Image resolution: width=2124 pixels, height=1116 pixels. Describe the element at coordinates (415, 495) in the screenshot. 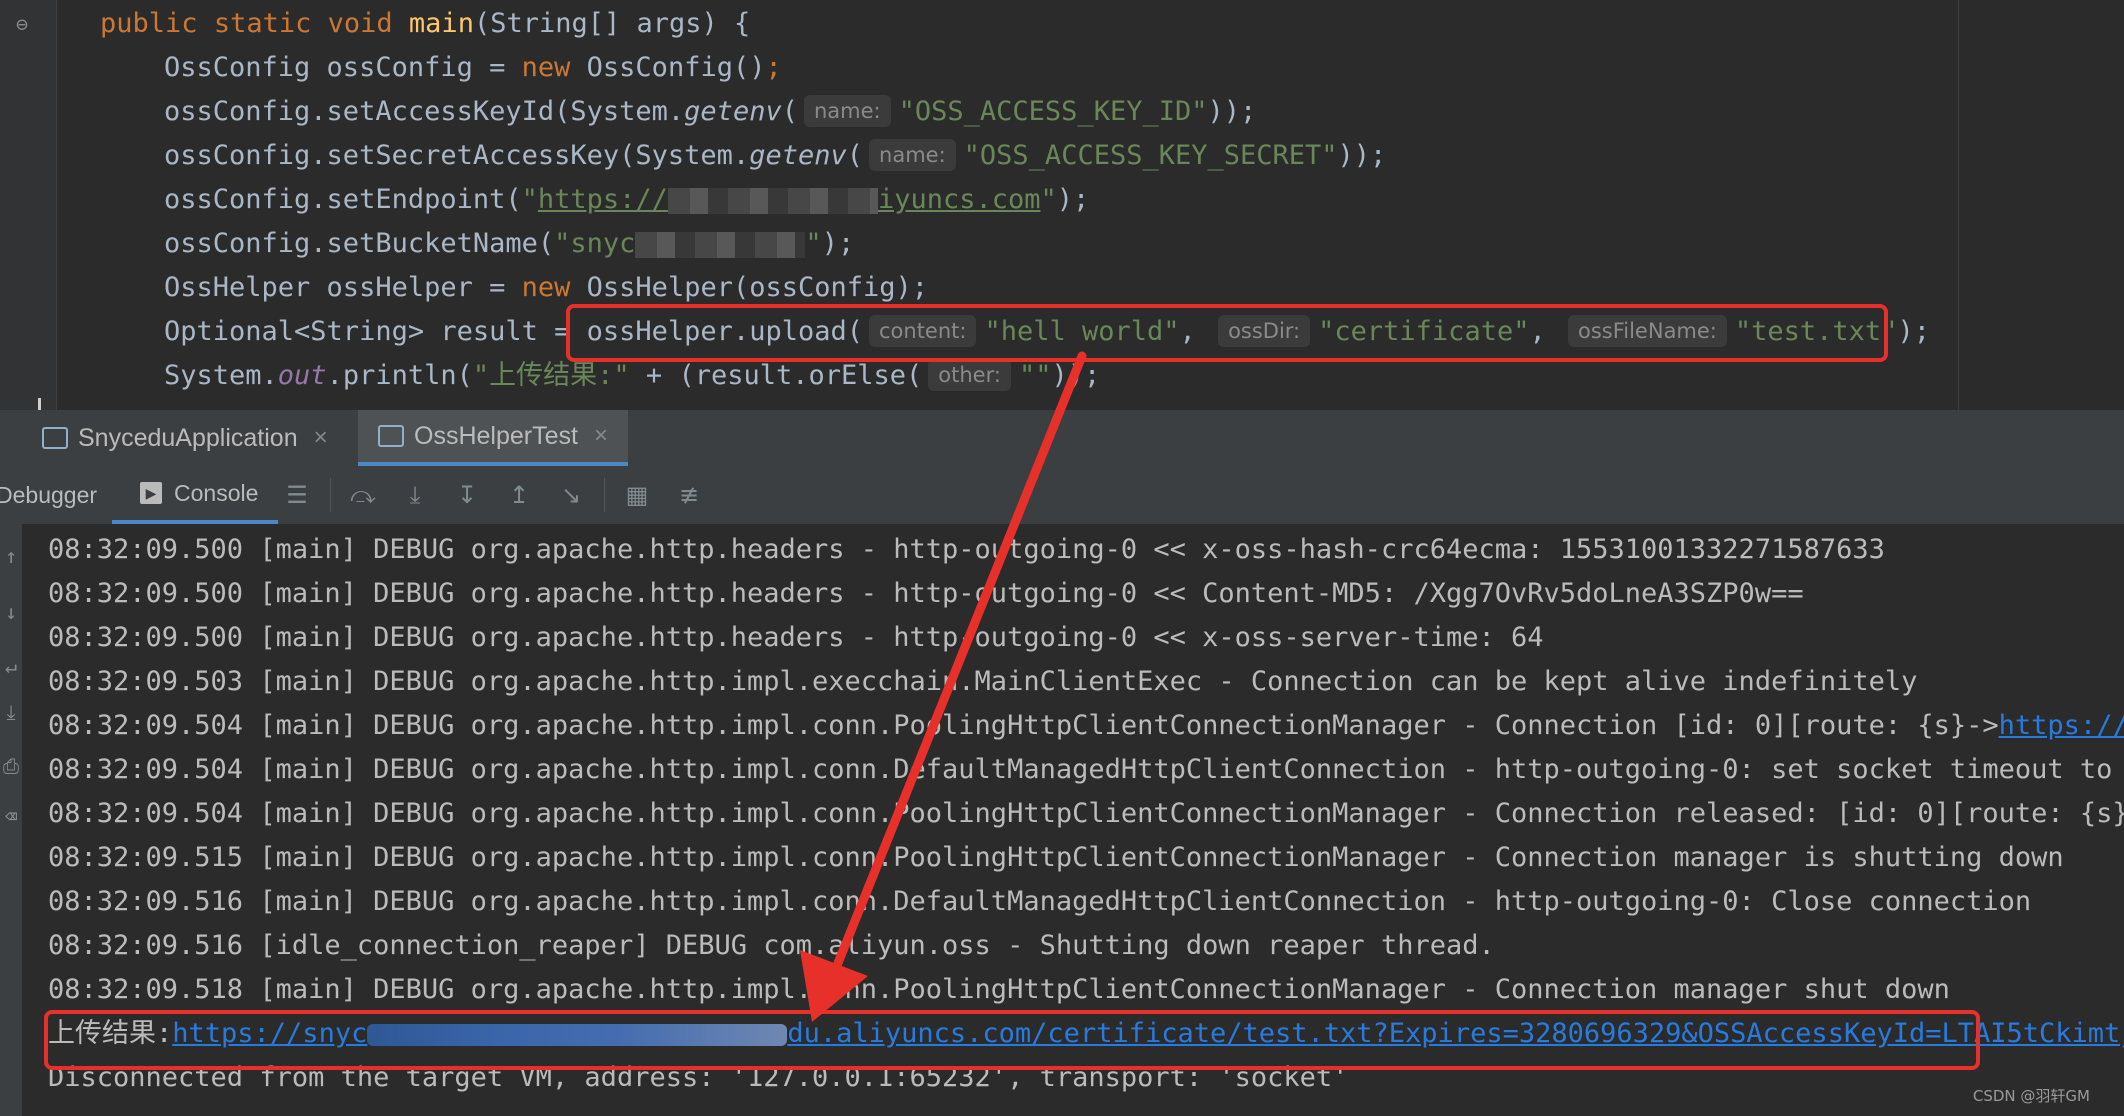

I see `step-over-icon: ⤓` at that location.